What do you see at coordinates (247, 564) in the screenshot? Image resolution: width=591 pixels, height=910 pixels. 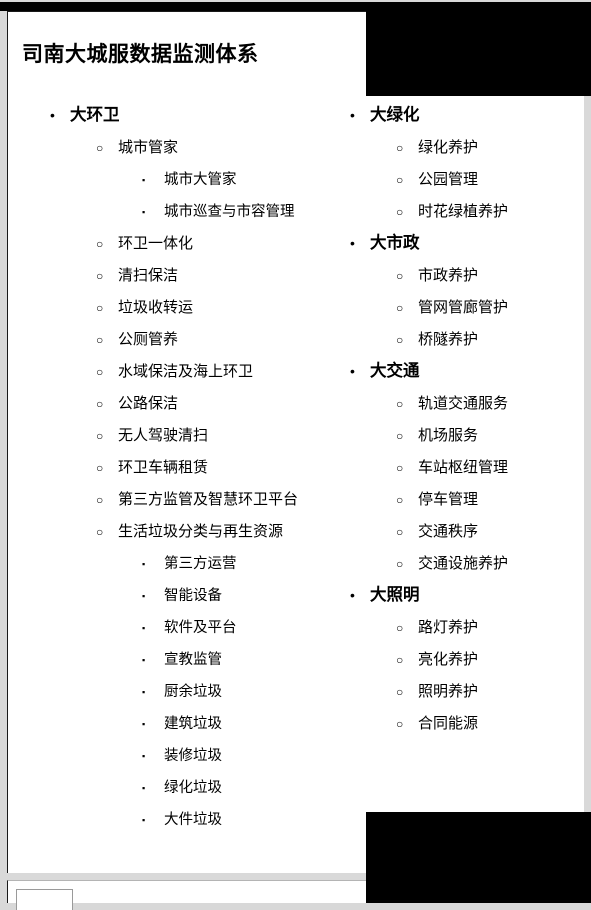 I see `outline-item-level-3: ▪ 第三方运营` at bounding box center [247, 564].